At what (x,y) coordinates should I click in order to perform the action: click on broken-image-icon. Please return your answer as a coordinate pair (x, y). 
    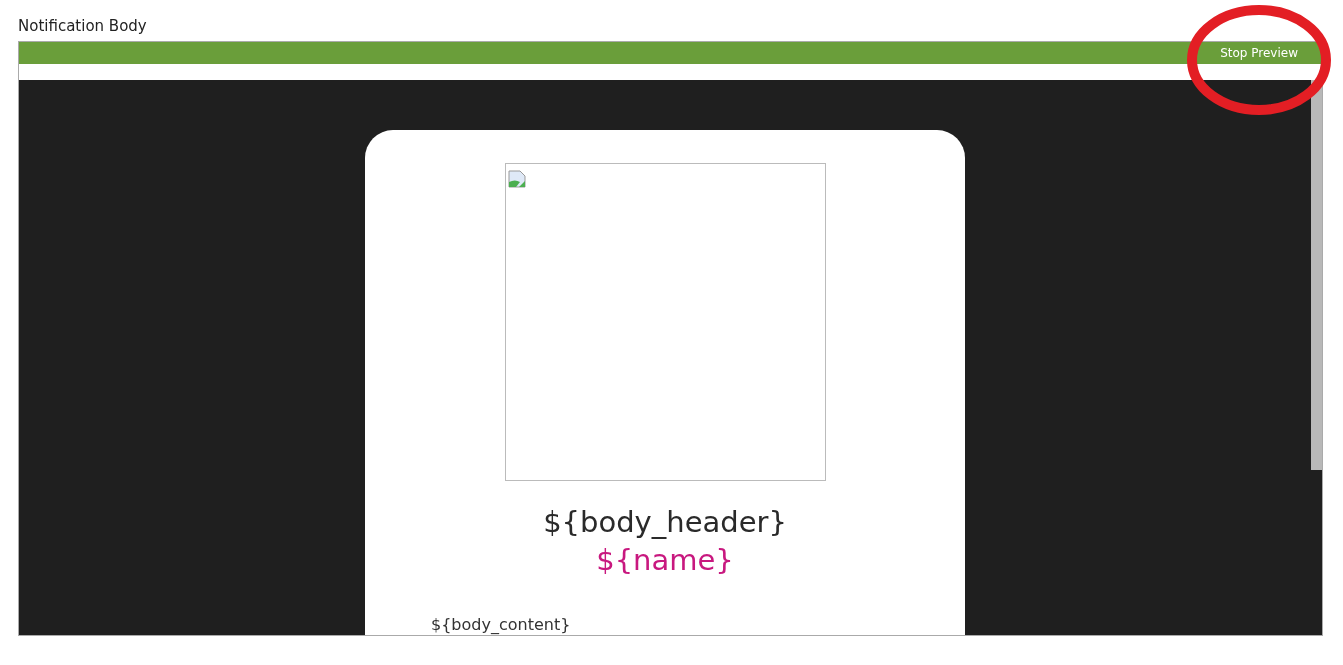
    Looking at the image, I should click on (516, 178).